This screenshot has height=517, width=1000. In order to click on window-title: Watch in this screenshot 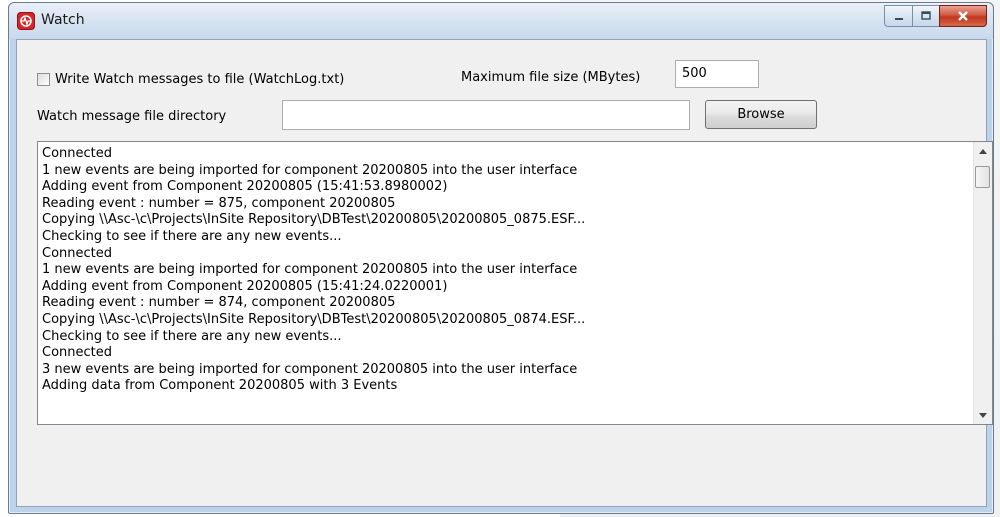, I will do `click(63, 20)`.